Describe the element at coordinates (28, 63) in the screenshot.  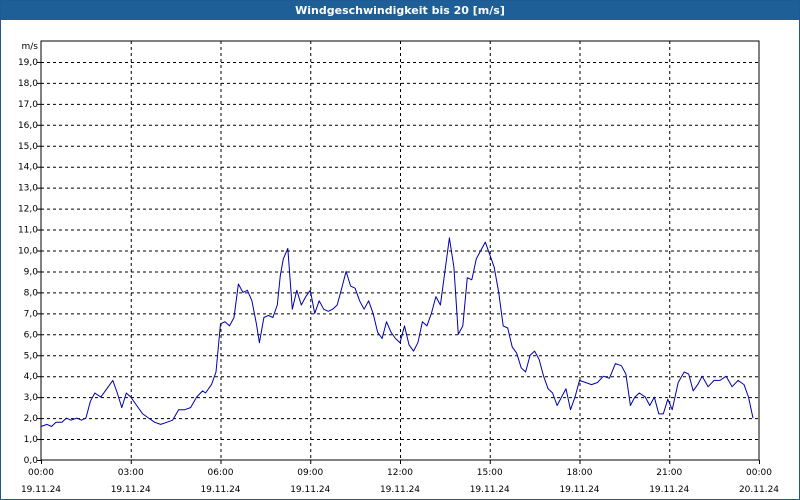
I see `y-tick-label: 19,0` at that location.